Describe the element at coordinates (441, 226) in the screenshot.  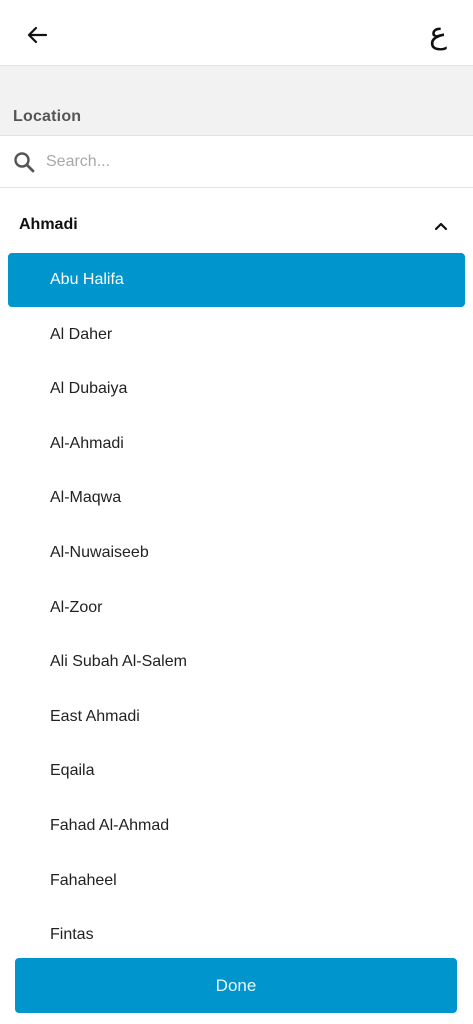
I see `chevron-up-icon` at that location.